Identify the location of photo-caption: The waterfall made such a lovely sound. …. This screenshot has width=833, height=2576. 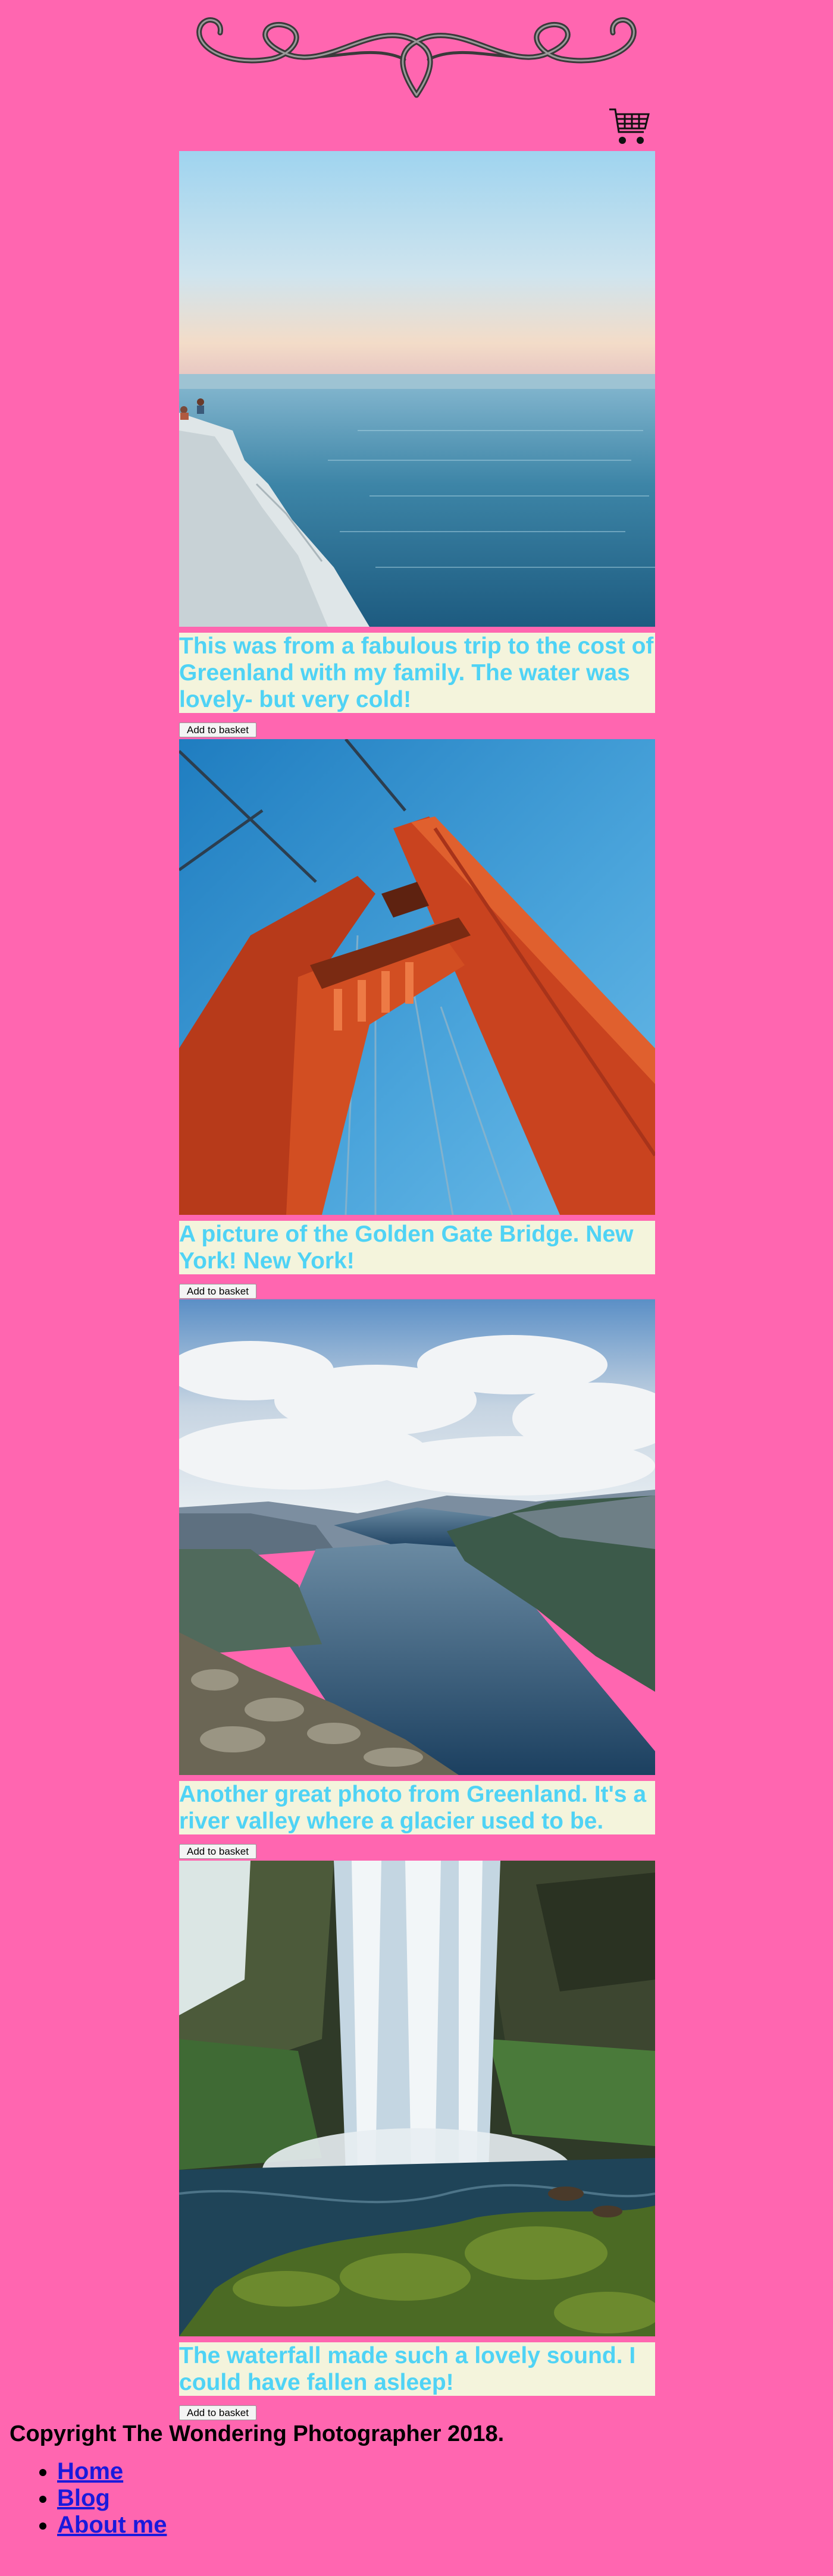
(417, 2369).